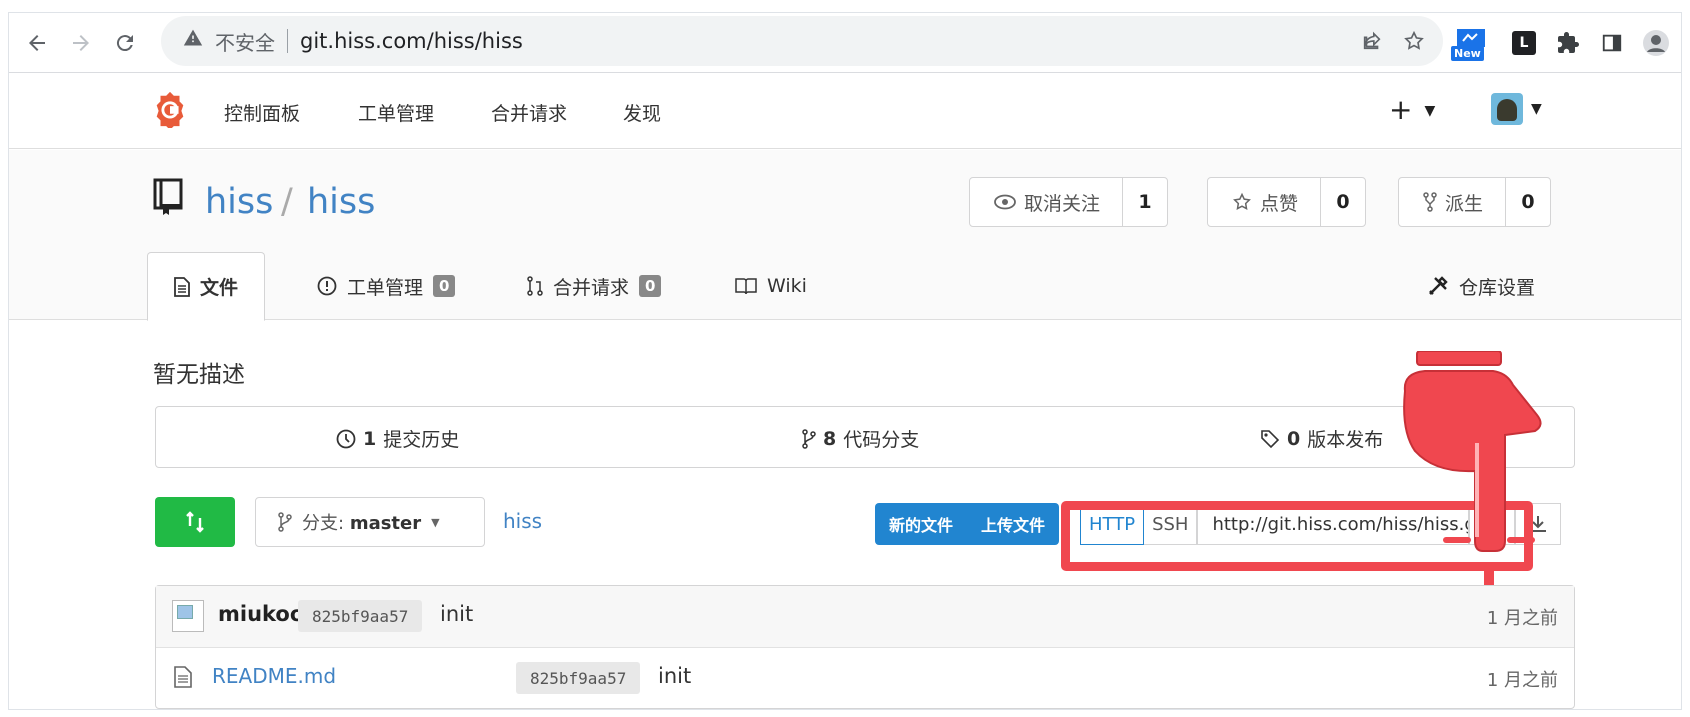 This screenshot has height=717, width=1690. What do you see at coordinates (1656, 43) in the screenshot?
I see `profile-icon` at bounding box center [1656, 43].